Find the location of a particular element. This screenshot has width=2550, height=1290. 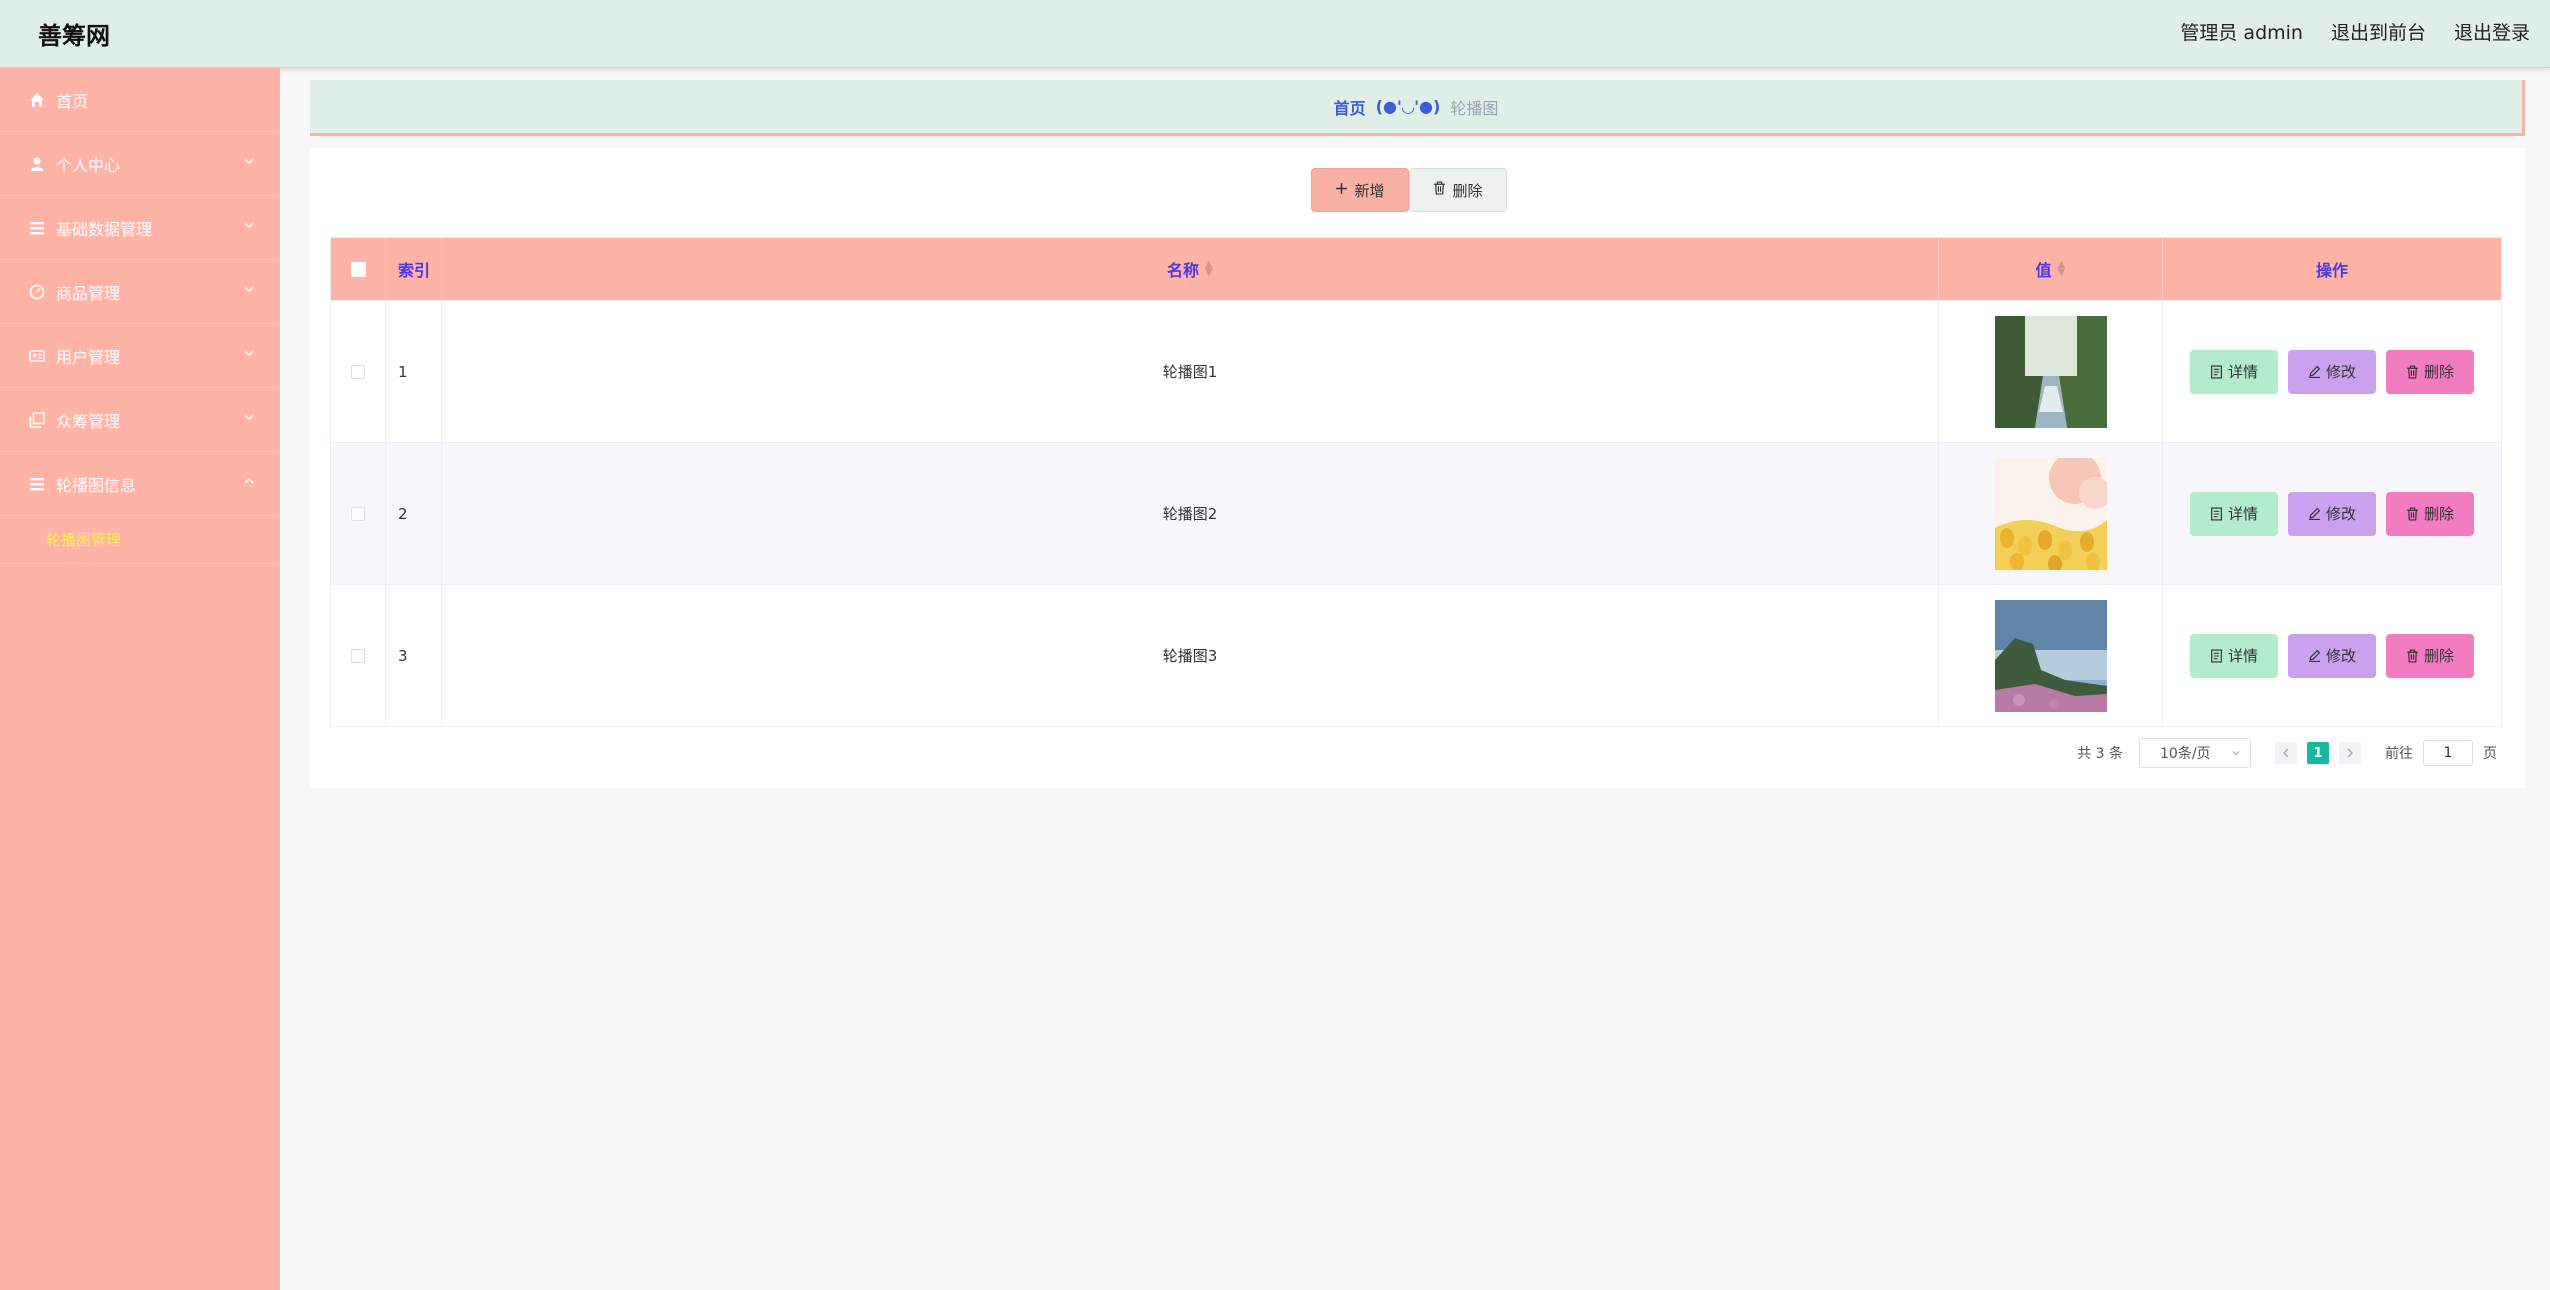

toolbar: 新增 删除 is located at coordinates (1409, 190).